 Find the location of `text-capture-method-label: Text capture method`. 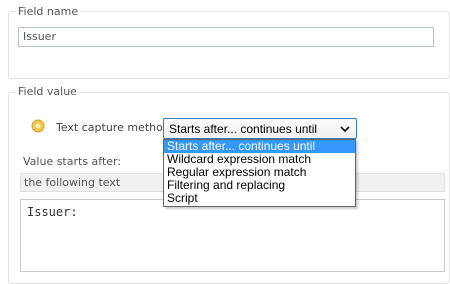

text-capture-method-label: Text capture method is located at coordinates (113, 127).